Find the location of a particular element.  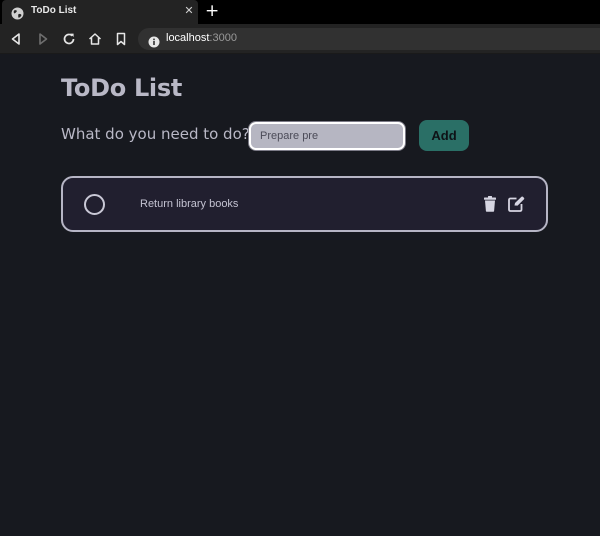

complete-toggle-icon is located at coordinates (94, 204).